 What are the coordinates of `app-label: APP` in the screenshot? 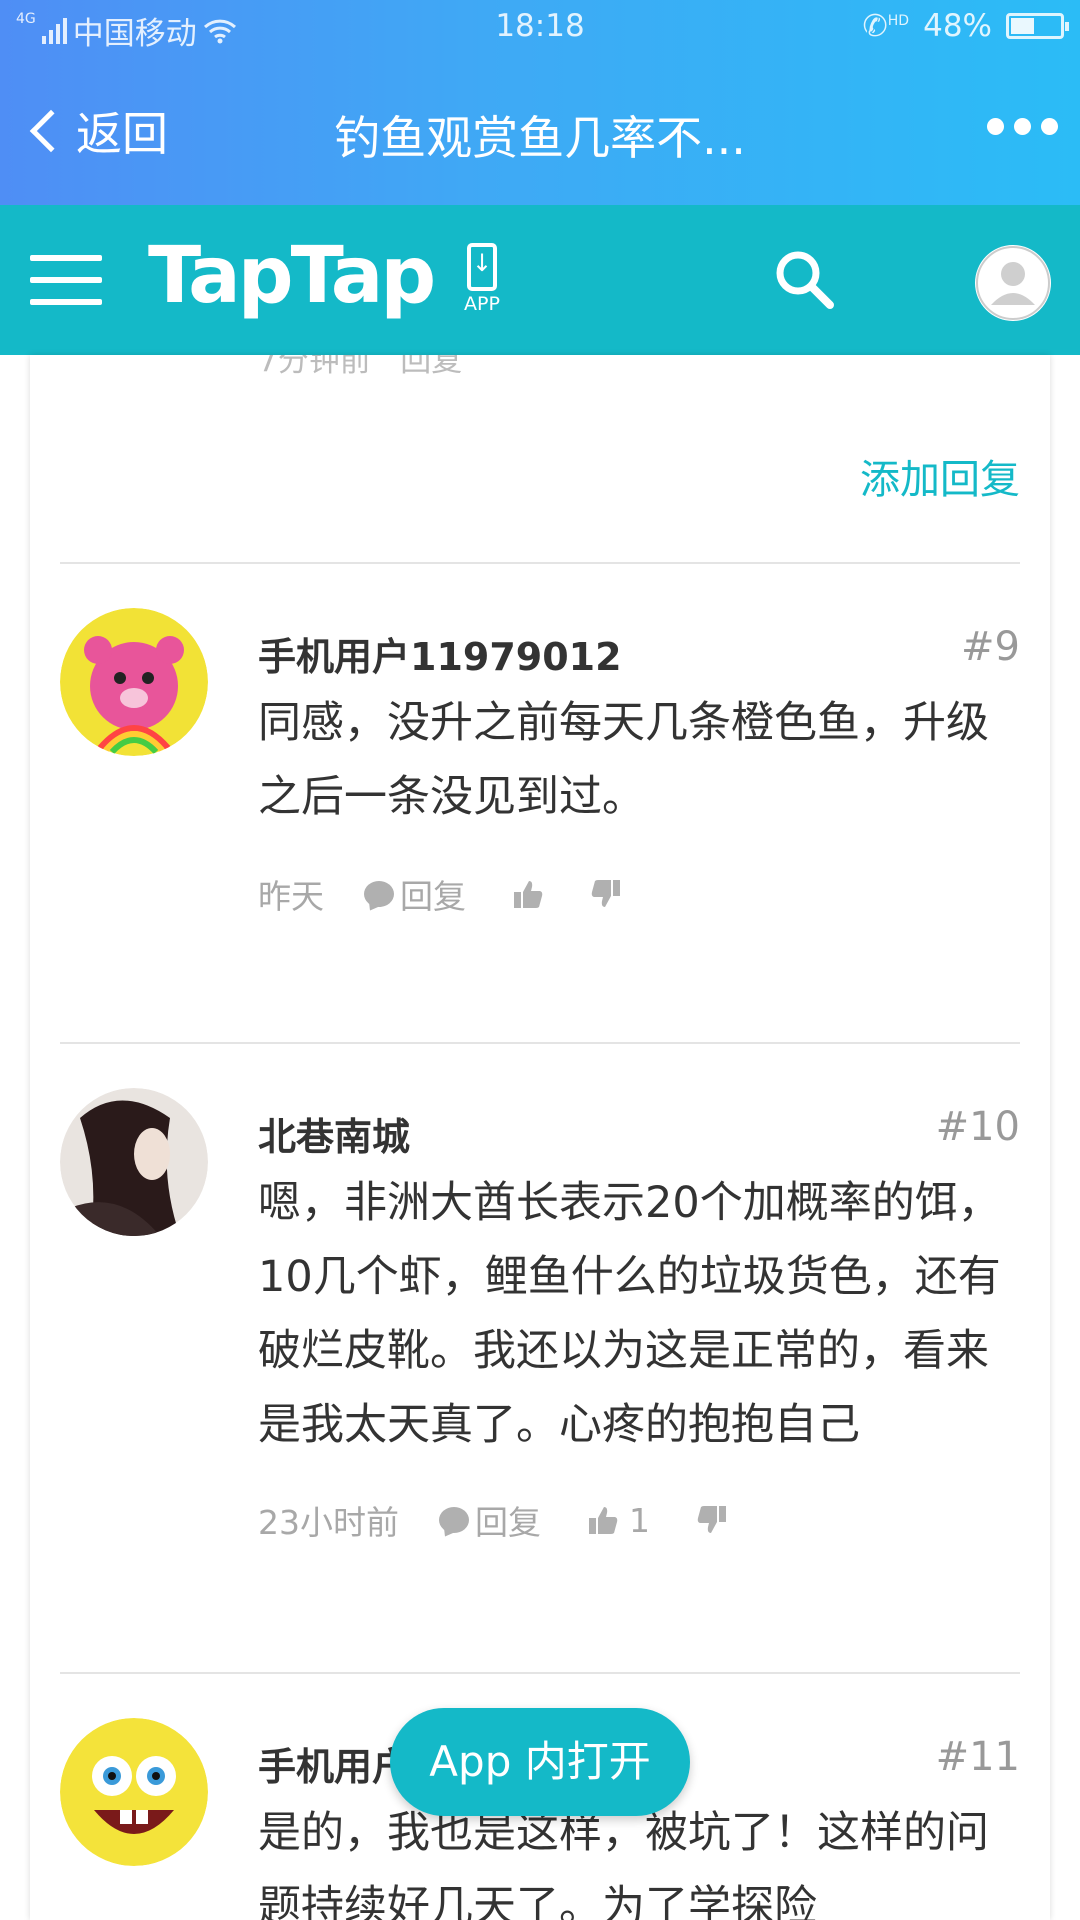 It's located at (482, 304).